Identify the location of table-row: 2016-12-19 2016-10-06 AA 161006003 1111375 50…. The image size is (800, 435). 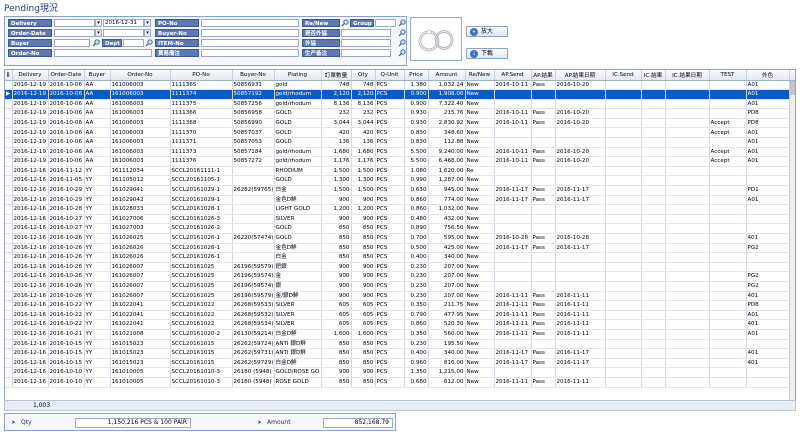
(400, 104).